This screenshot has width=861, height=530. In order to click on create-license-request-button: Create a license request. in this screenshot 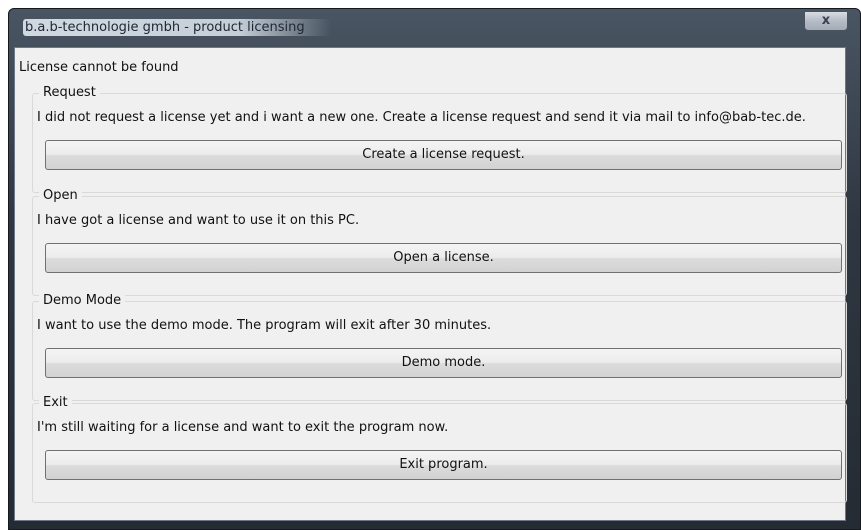, I will do `click(443, 155)`.